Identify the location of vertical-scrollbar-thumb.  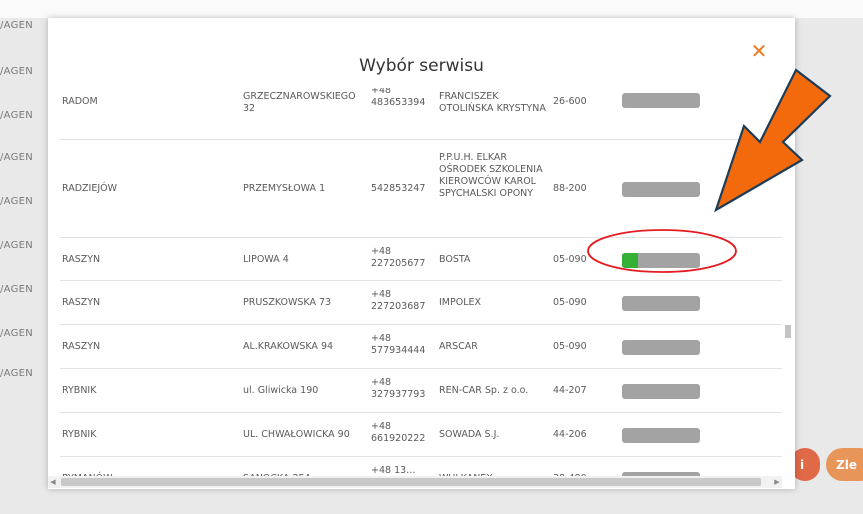
(788, 331).